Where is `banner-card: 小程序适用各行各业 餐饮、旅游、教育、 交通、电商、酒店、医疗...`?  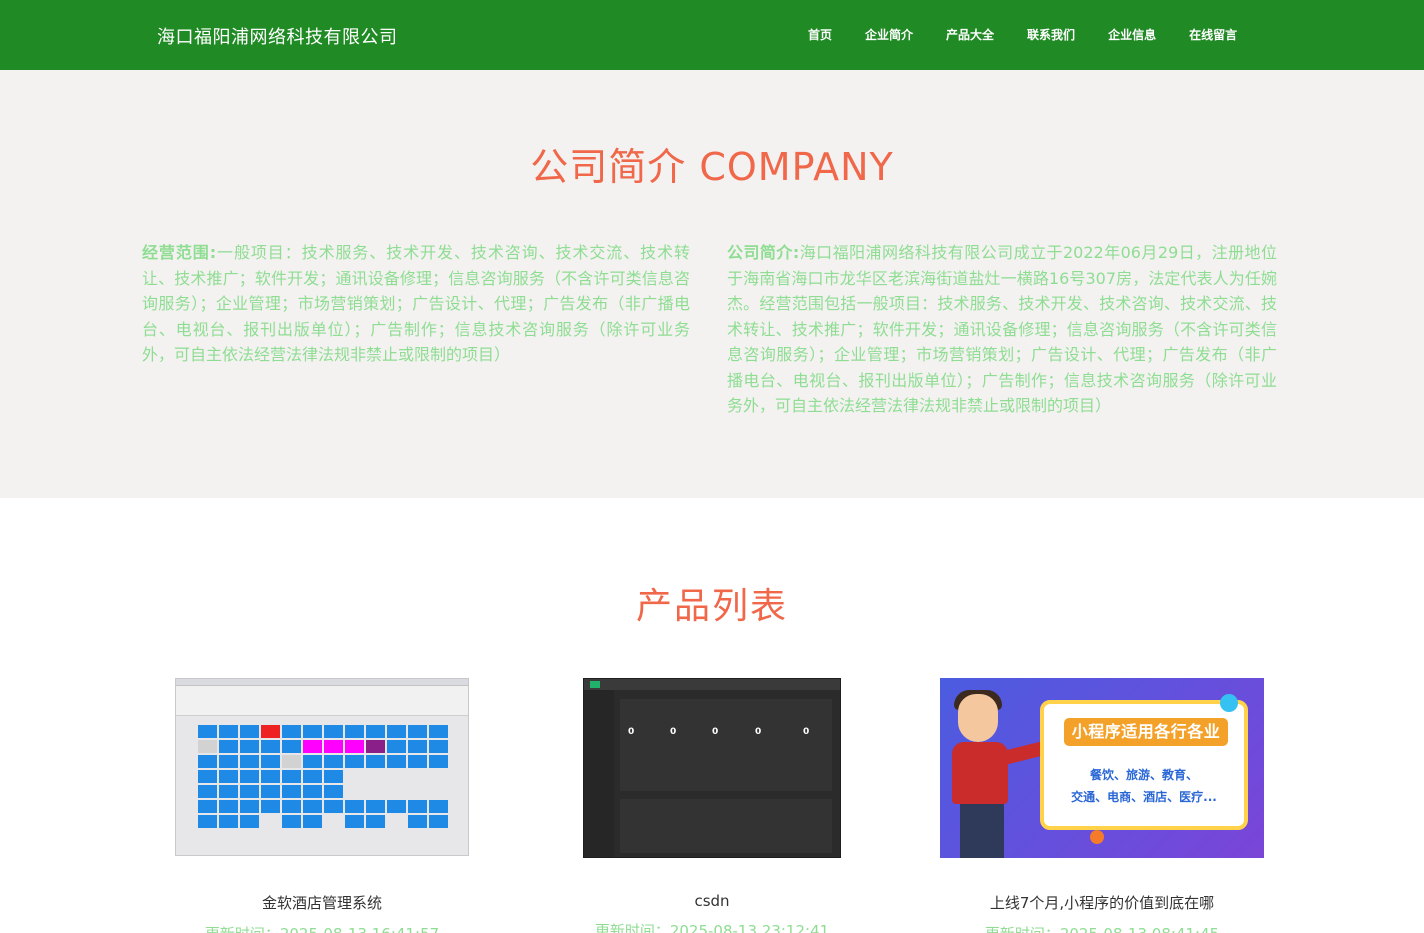 banner-card: 小程序适用各行各业 餐饮、旅游、教育、 交通、电商、酒店、医疗... is located at coordinates (1144, 765).